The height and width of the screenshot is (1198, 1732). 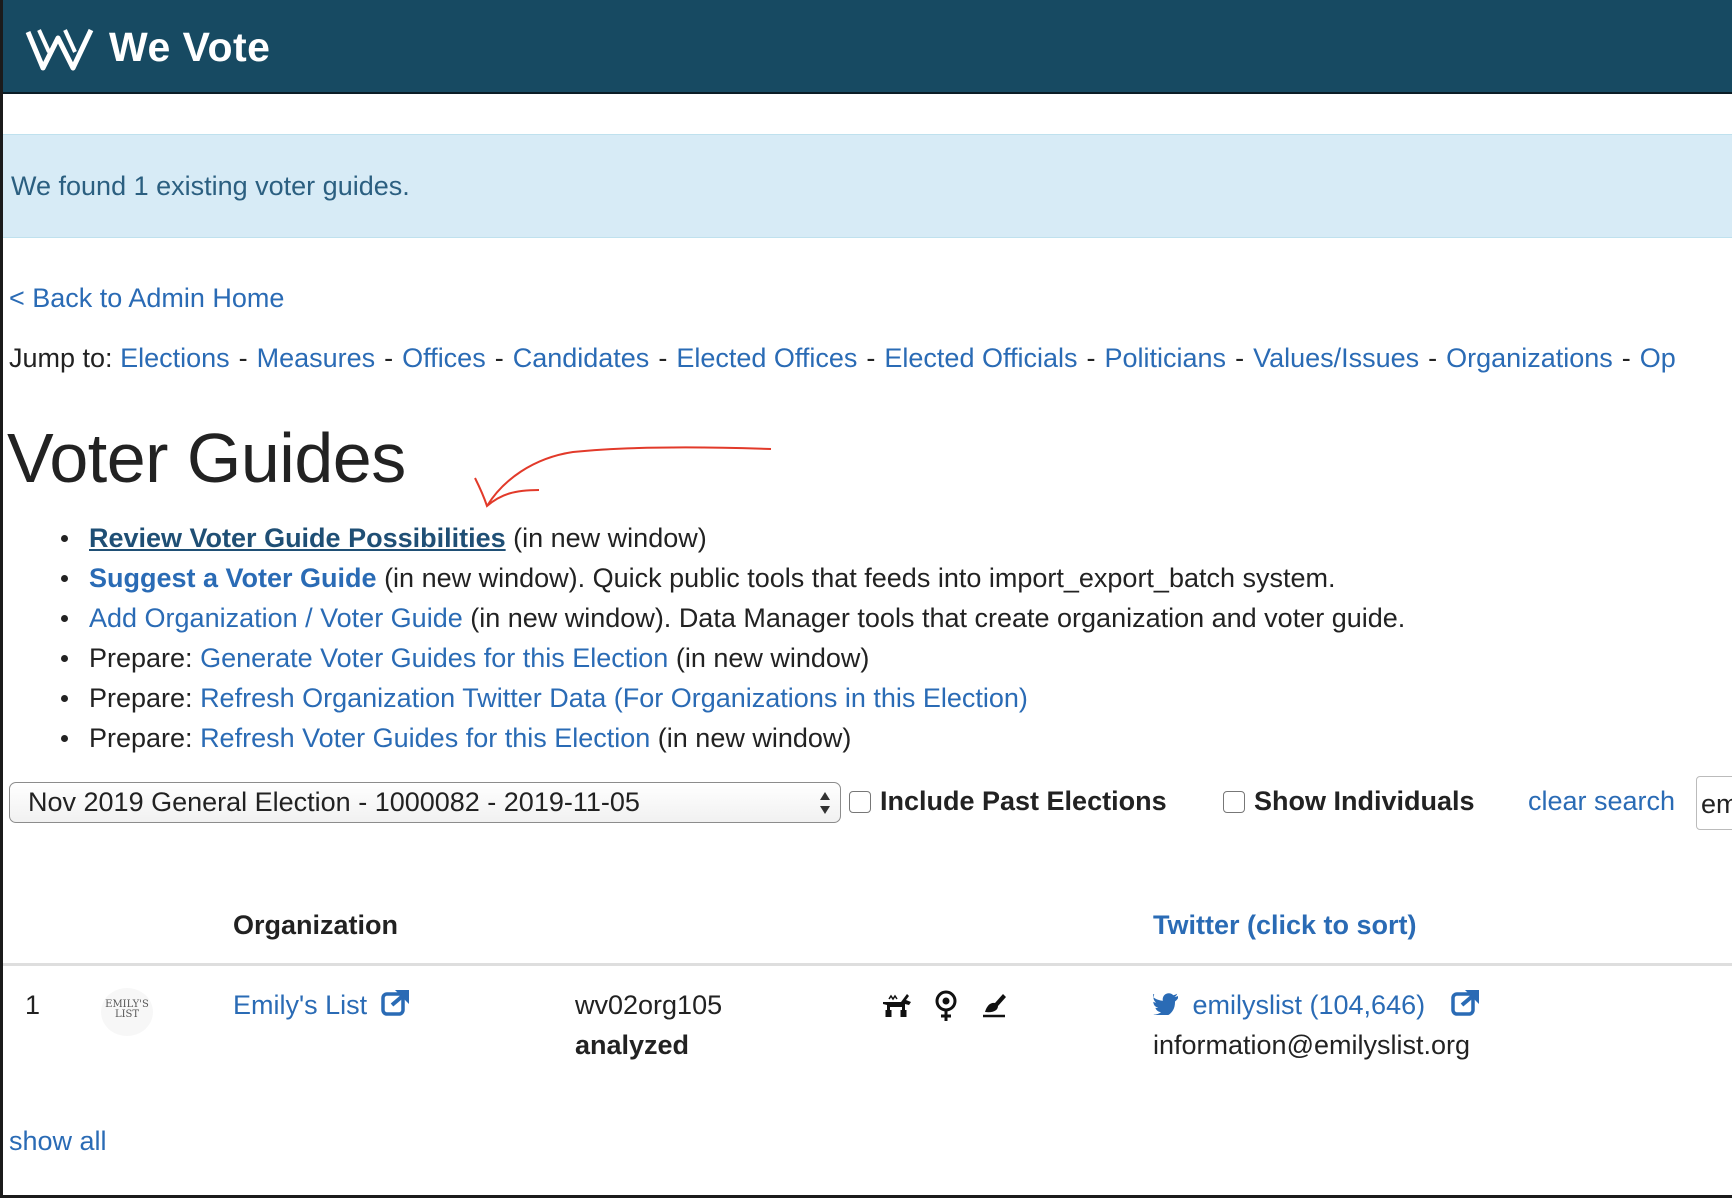 I want to click on female-symbol-icon, so click(x=946, y=1006).